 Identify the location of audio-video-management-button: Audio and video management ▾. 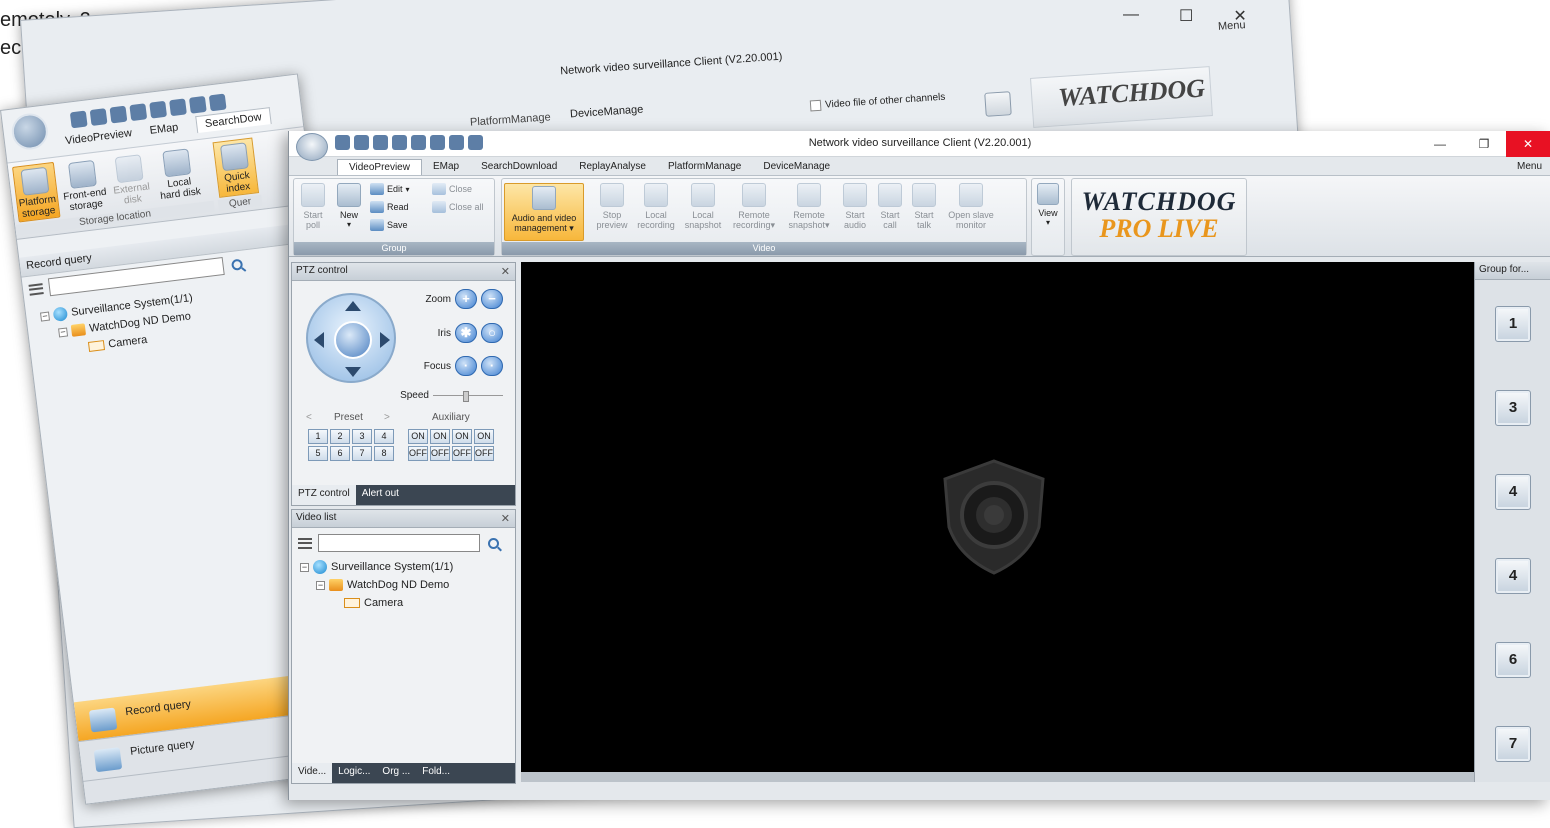
(544, 212).